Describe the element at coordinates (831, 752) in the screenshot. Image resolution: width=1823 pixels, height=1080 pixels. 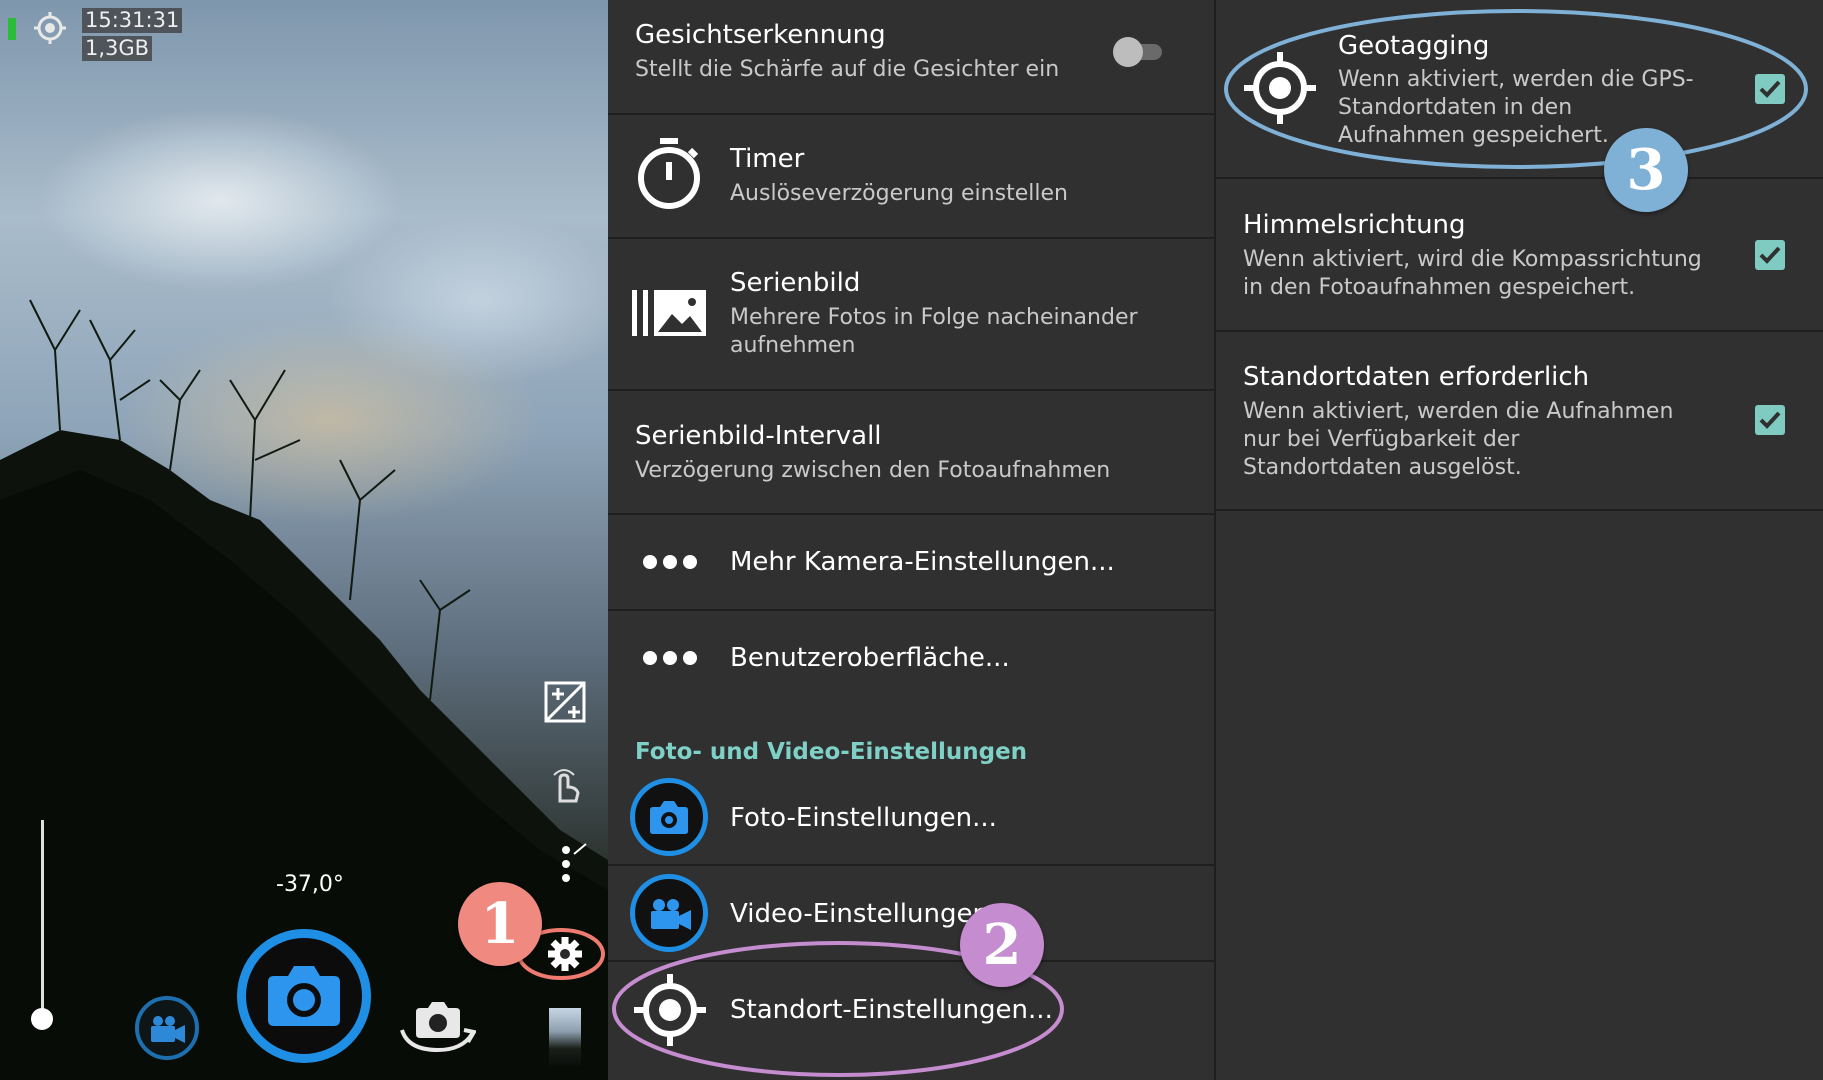
I see `section-header: Foto- und Video-Einstellungen` at that location.